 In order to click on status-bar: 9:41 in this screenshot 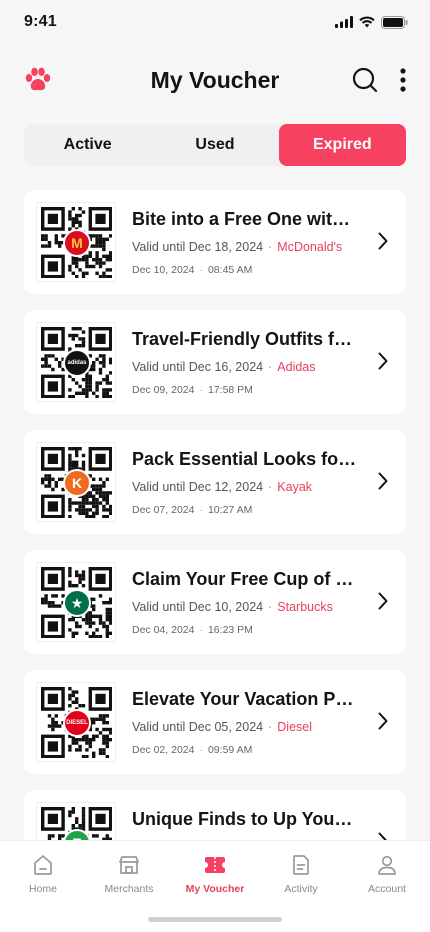, I will do `click(215, 22)`.